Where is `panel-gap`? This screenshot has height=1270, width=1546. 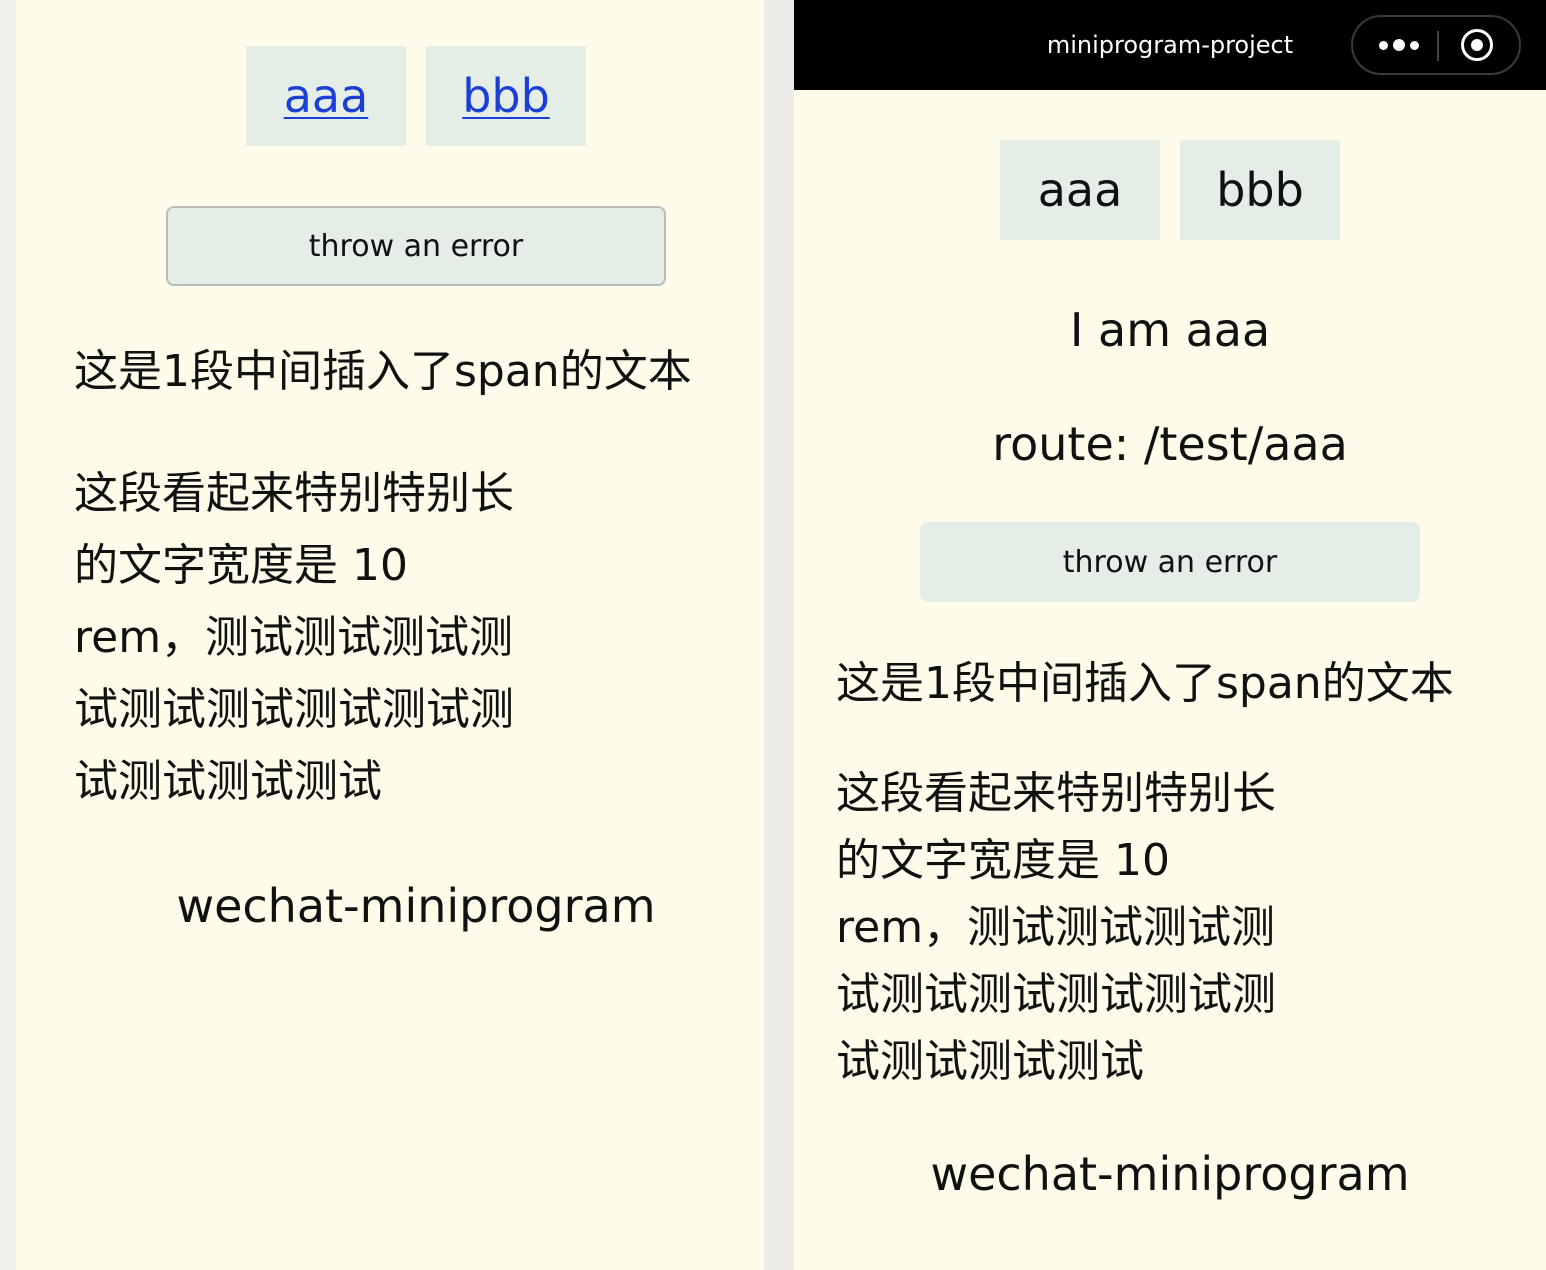 panel-gap is located at coordinates (779, 635).